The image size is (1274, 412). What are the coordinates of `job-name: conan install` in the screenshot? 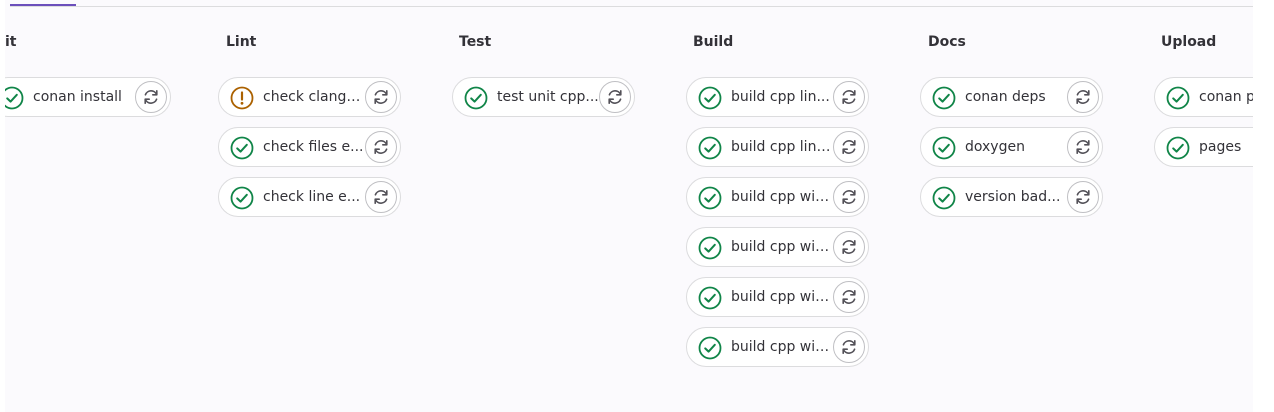 It's located at (77, 97).